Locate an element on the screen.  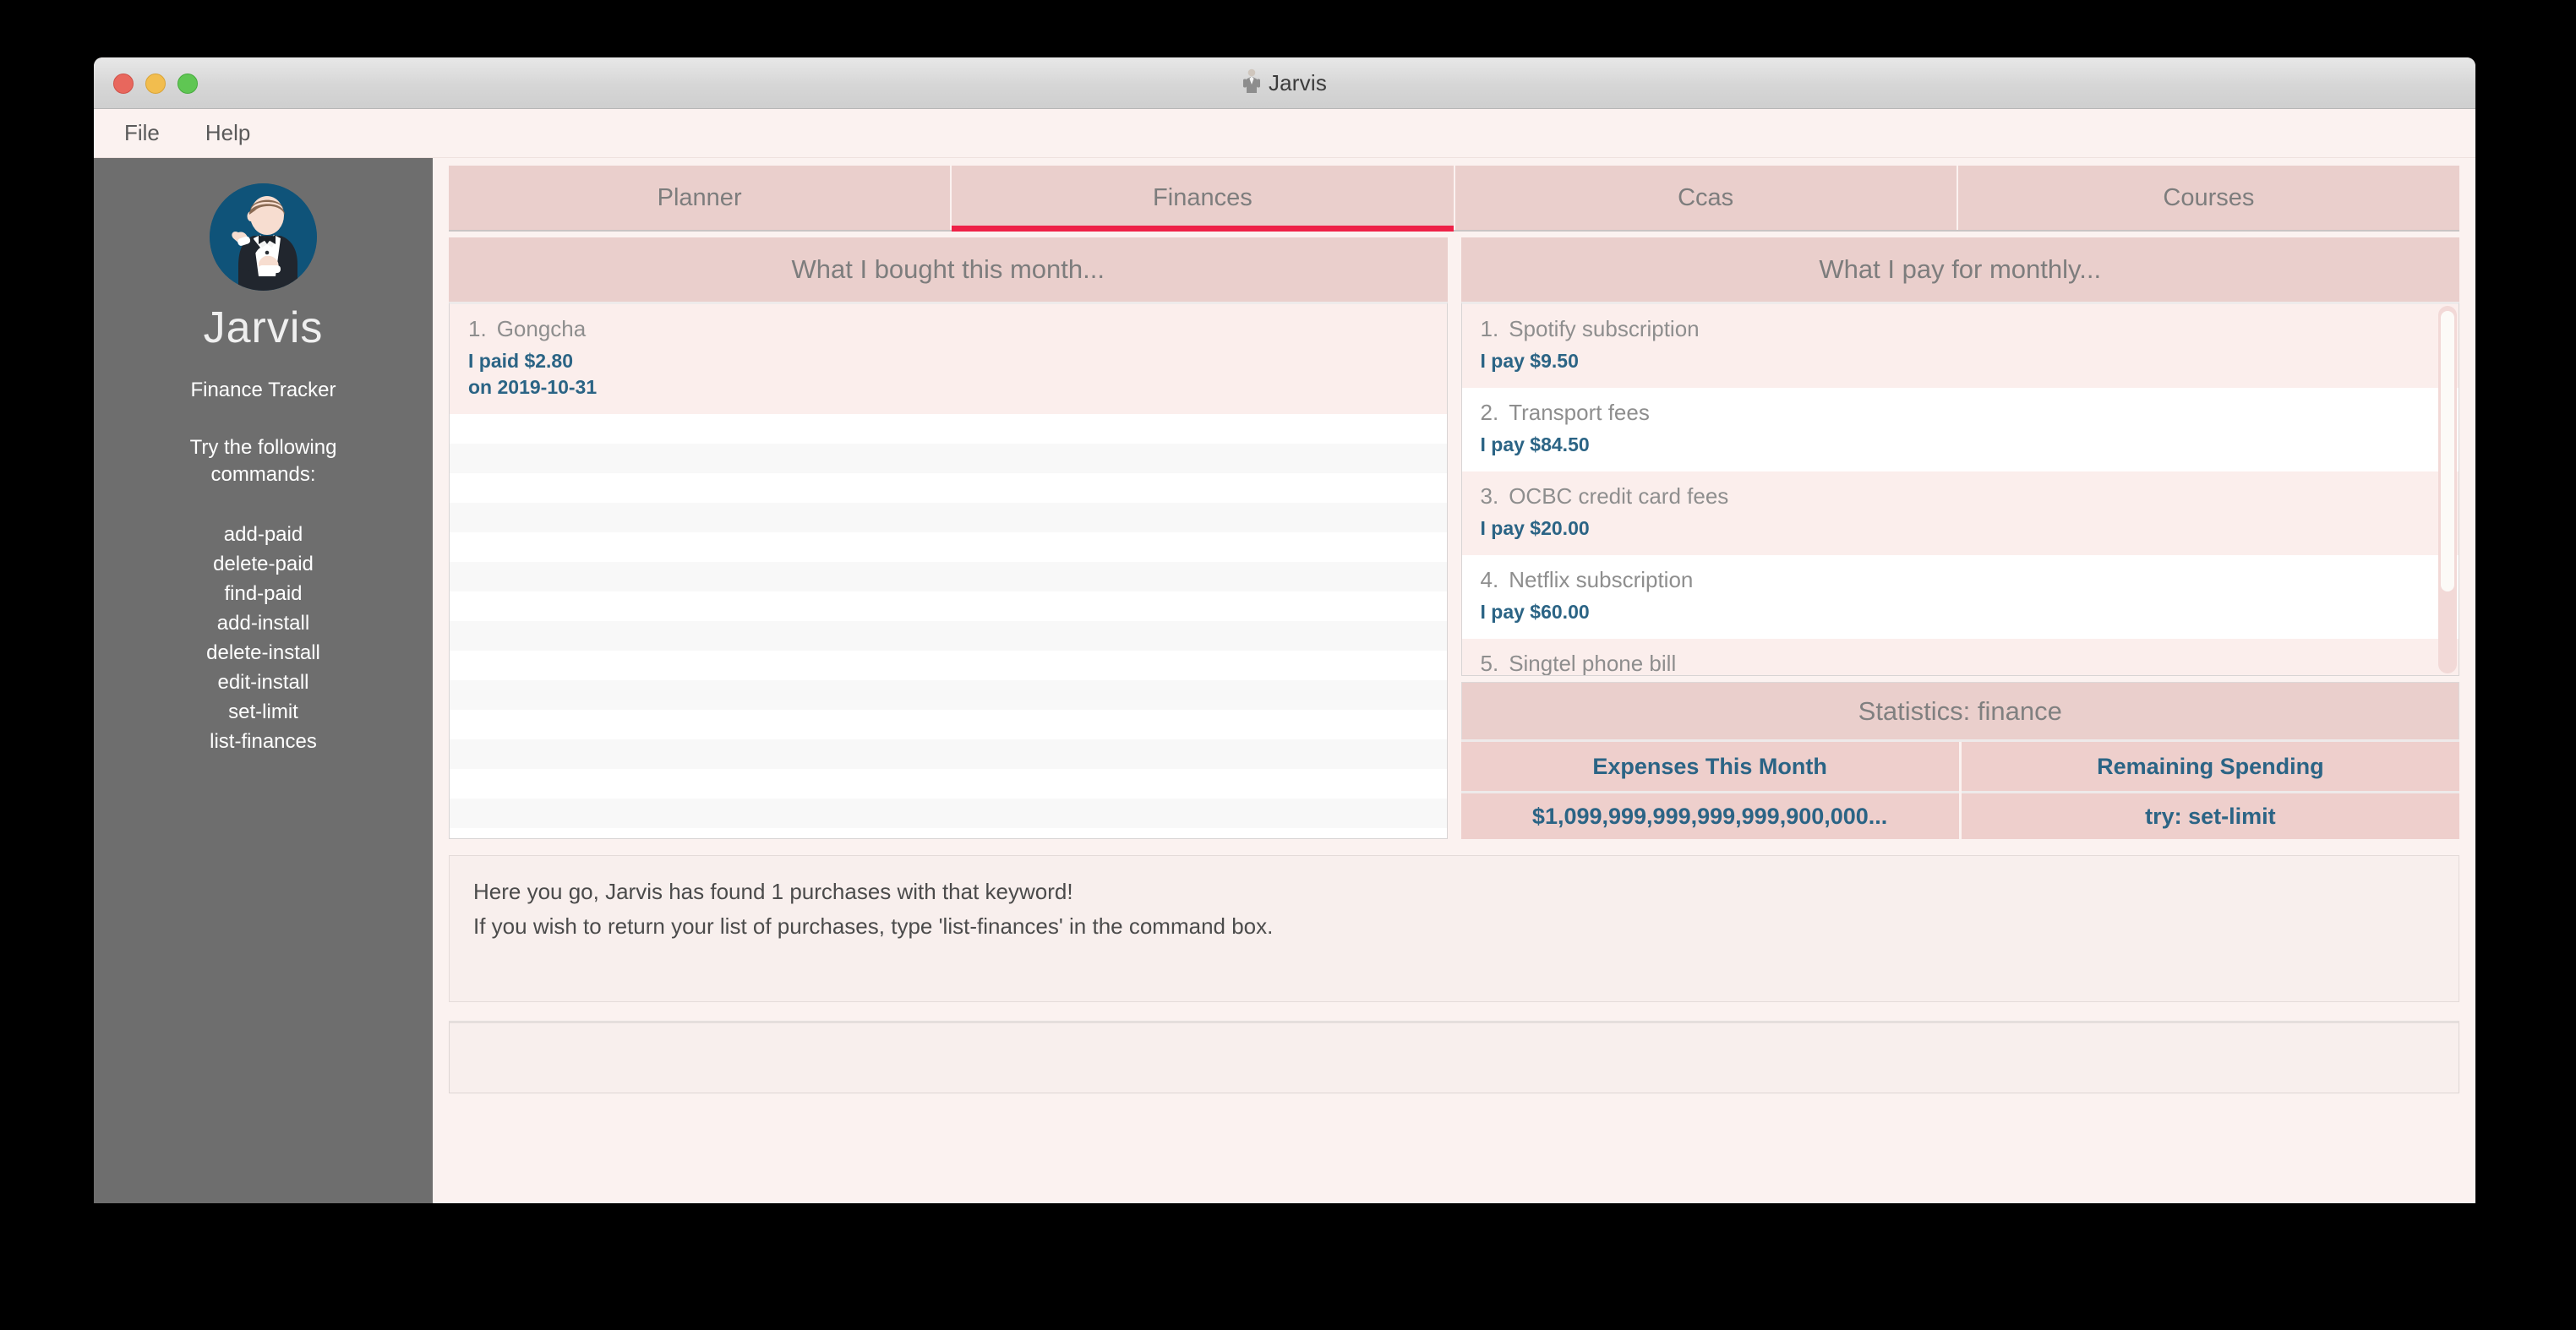
menu-item-file: File is located at coordinates (142, 133).